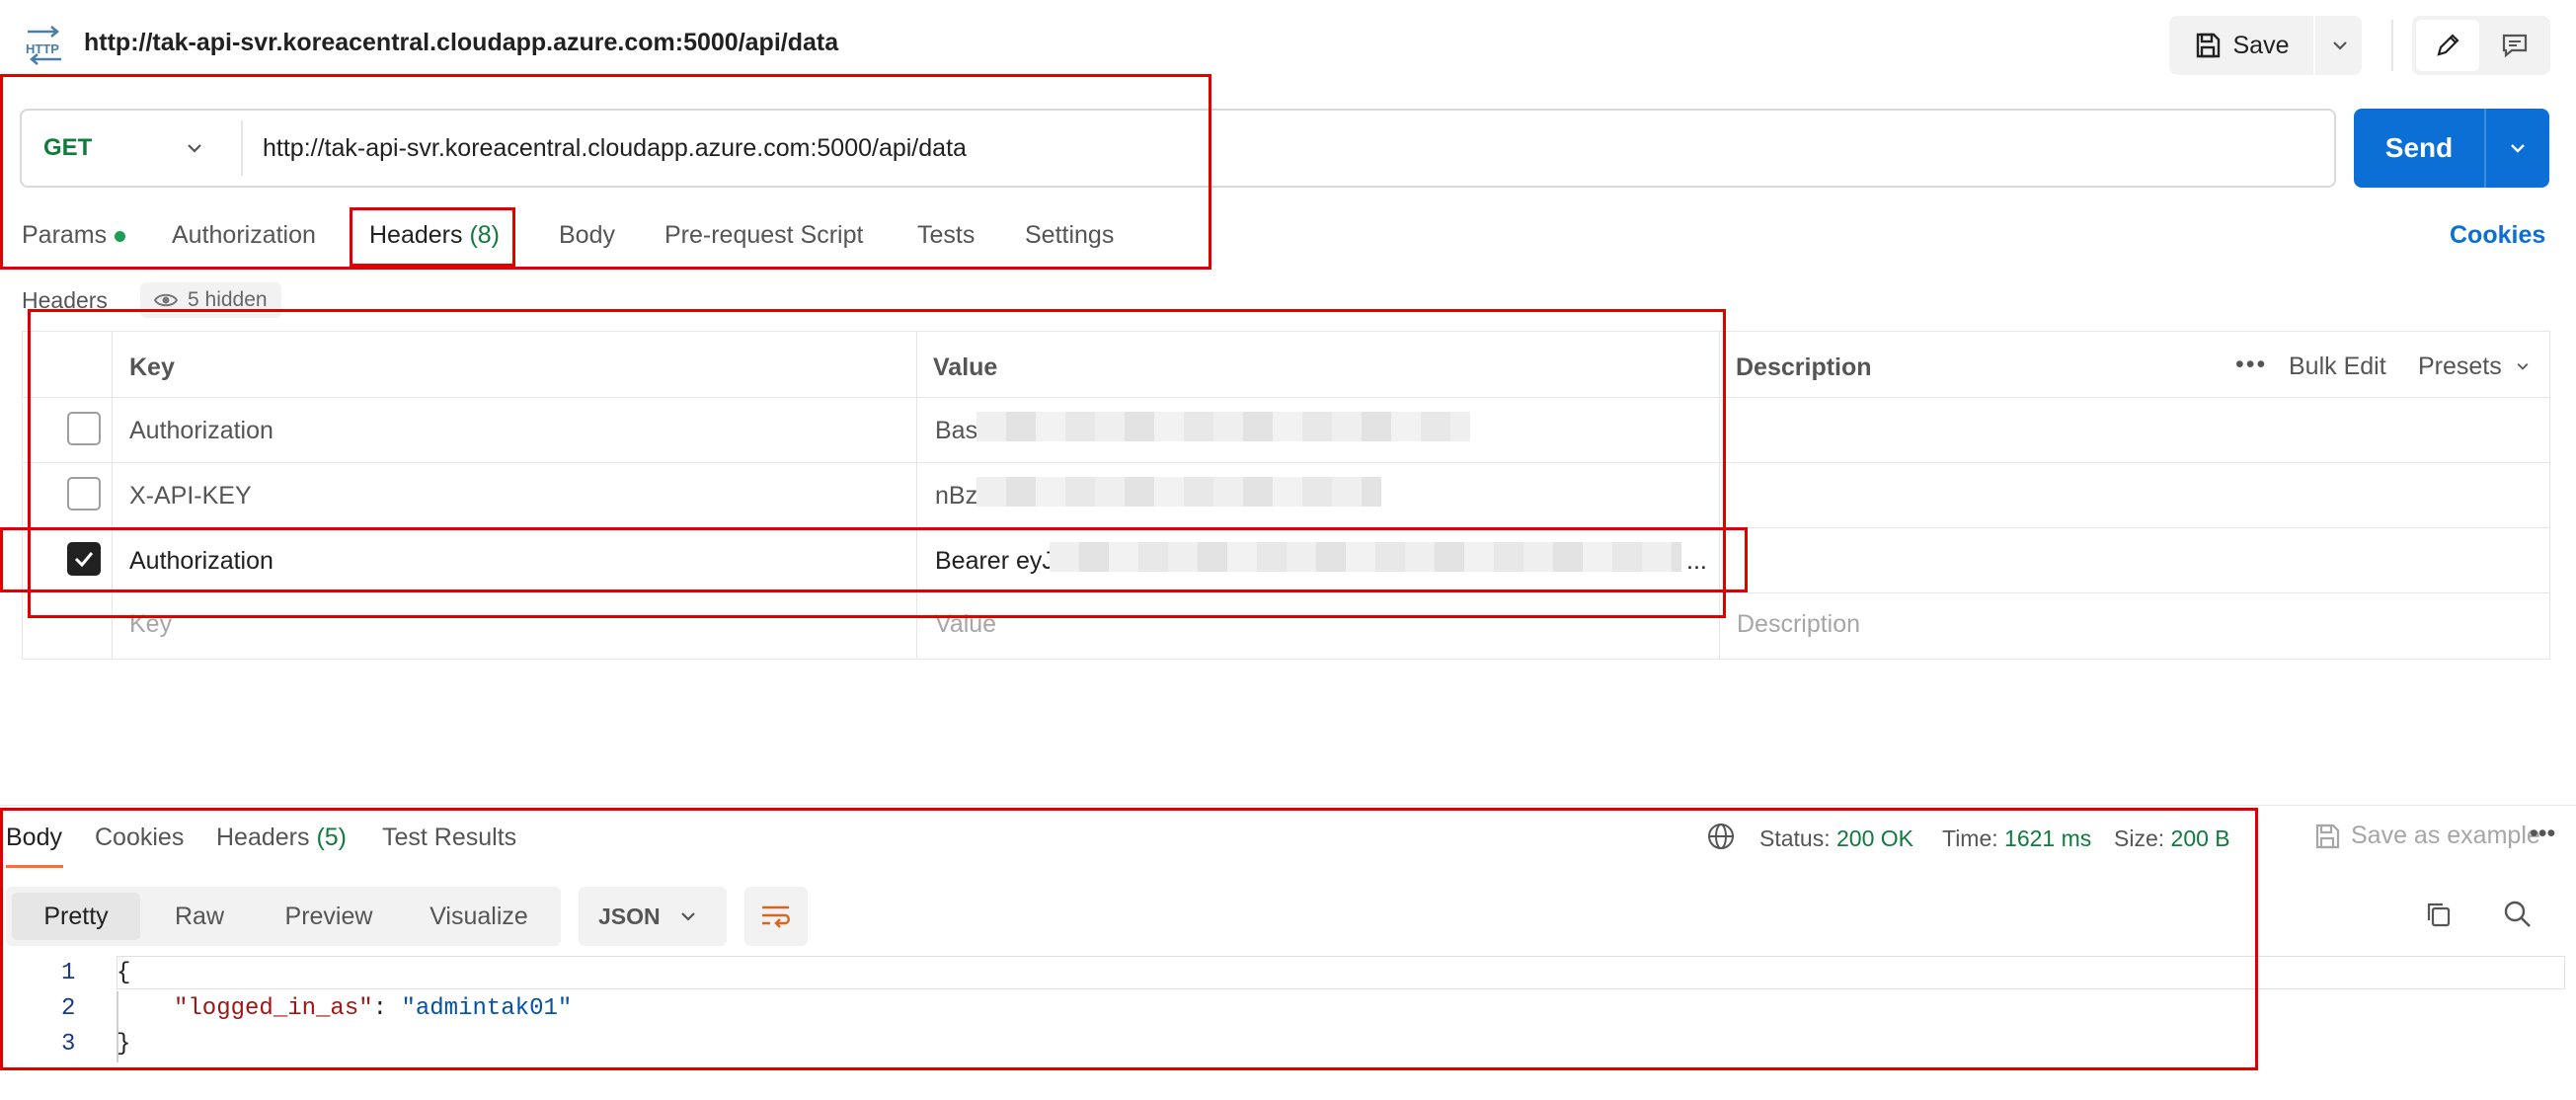 Image resolution: width=2576 pixels, height=1100 pixels. I want to click on status-label: Status:, so click(1795, 838).